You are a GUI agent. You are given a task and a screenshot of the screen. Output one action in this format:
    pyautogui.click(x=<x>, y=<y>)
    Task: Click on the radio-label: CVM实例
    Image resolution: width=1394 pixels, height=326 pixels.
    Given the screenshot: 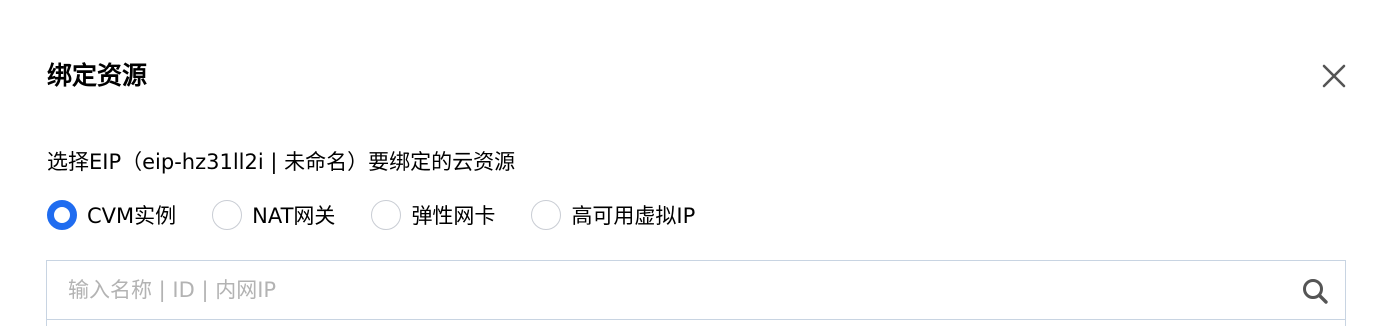 What is the action you would take?
    pyautogui.click(x=132, y=216)
    